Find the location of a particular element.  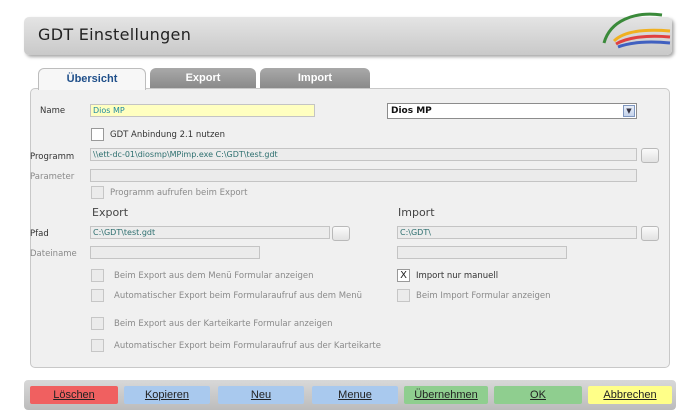

import-heading: Import is located at coordinates (416, 212).